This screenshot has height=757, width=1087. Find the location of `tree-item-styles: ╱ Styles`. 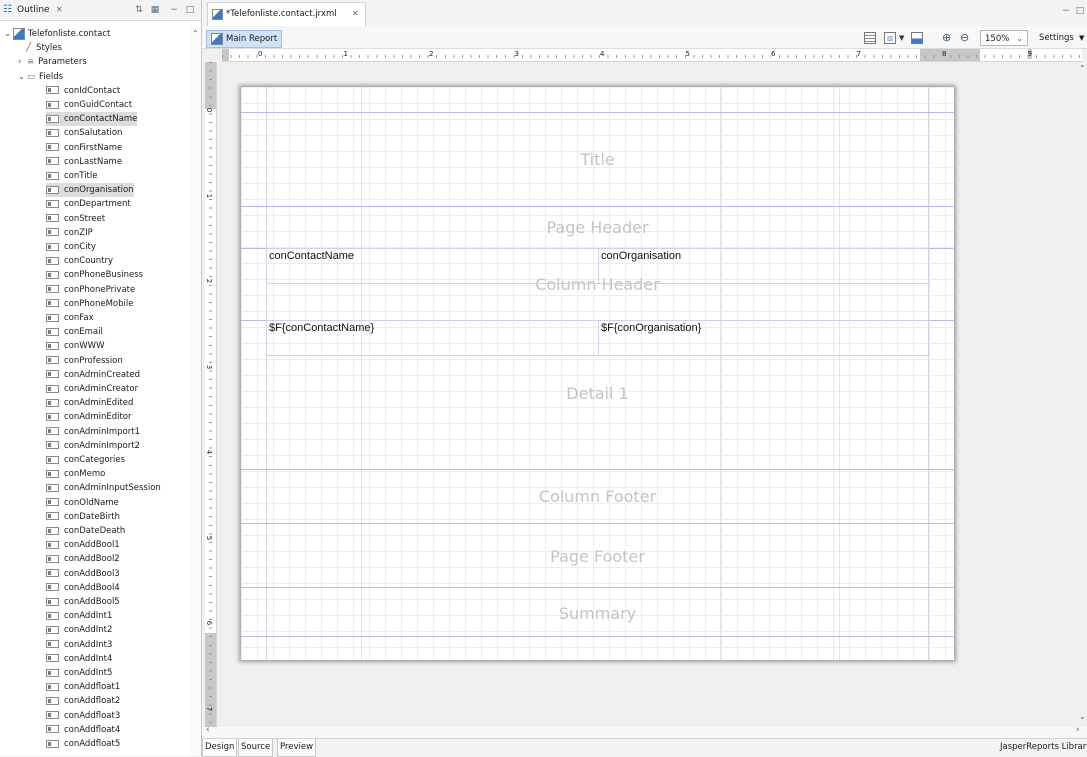

tree-item-styles: ╱ Styles is located at coordinates (44, 48).